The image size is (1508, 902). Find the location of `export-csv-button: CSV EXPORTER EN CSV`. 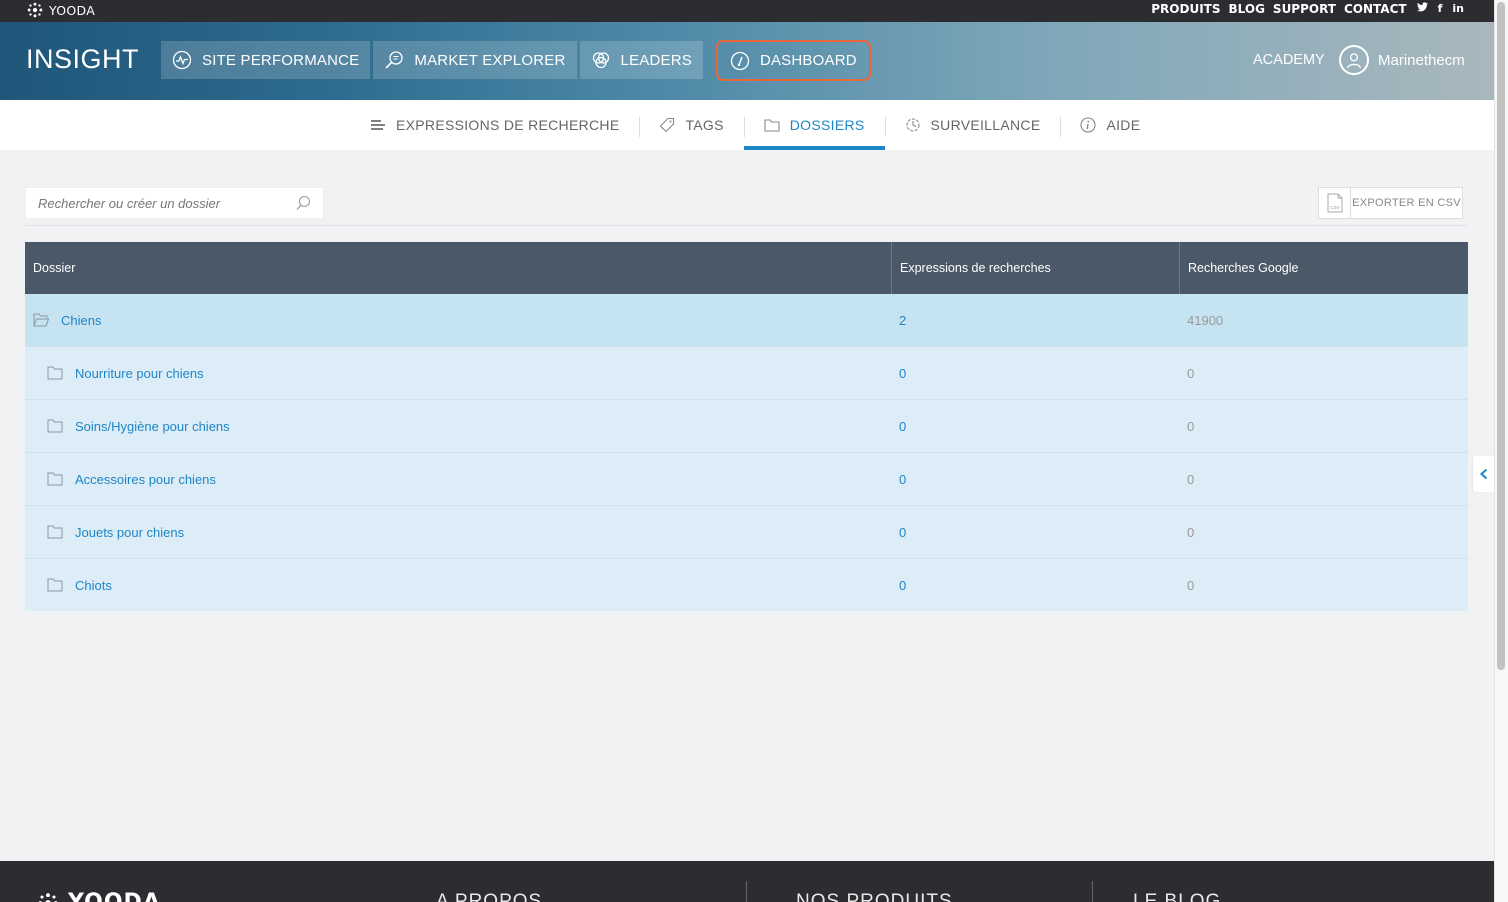

export-csv-button: CSV EXPORTER EN CSV is located at coordinates (1390, 203).